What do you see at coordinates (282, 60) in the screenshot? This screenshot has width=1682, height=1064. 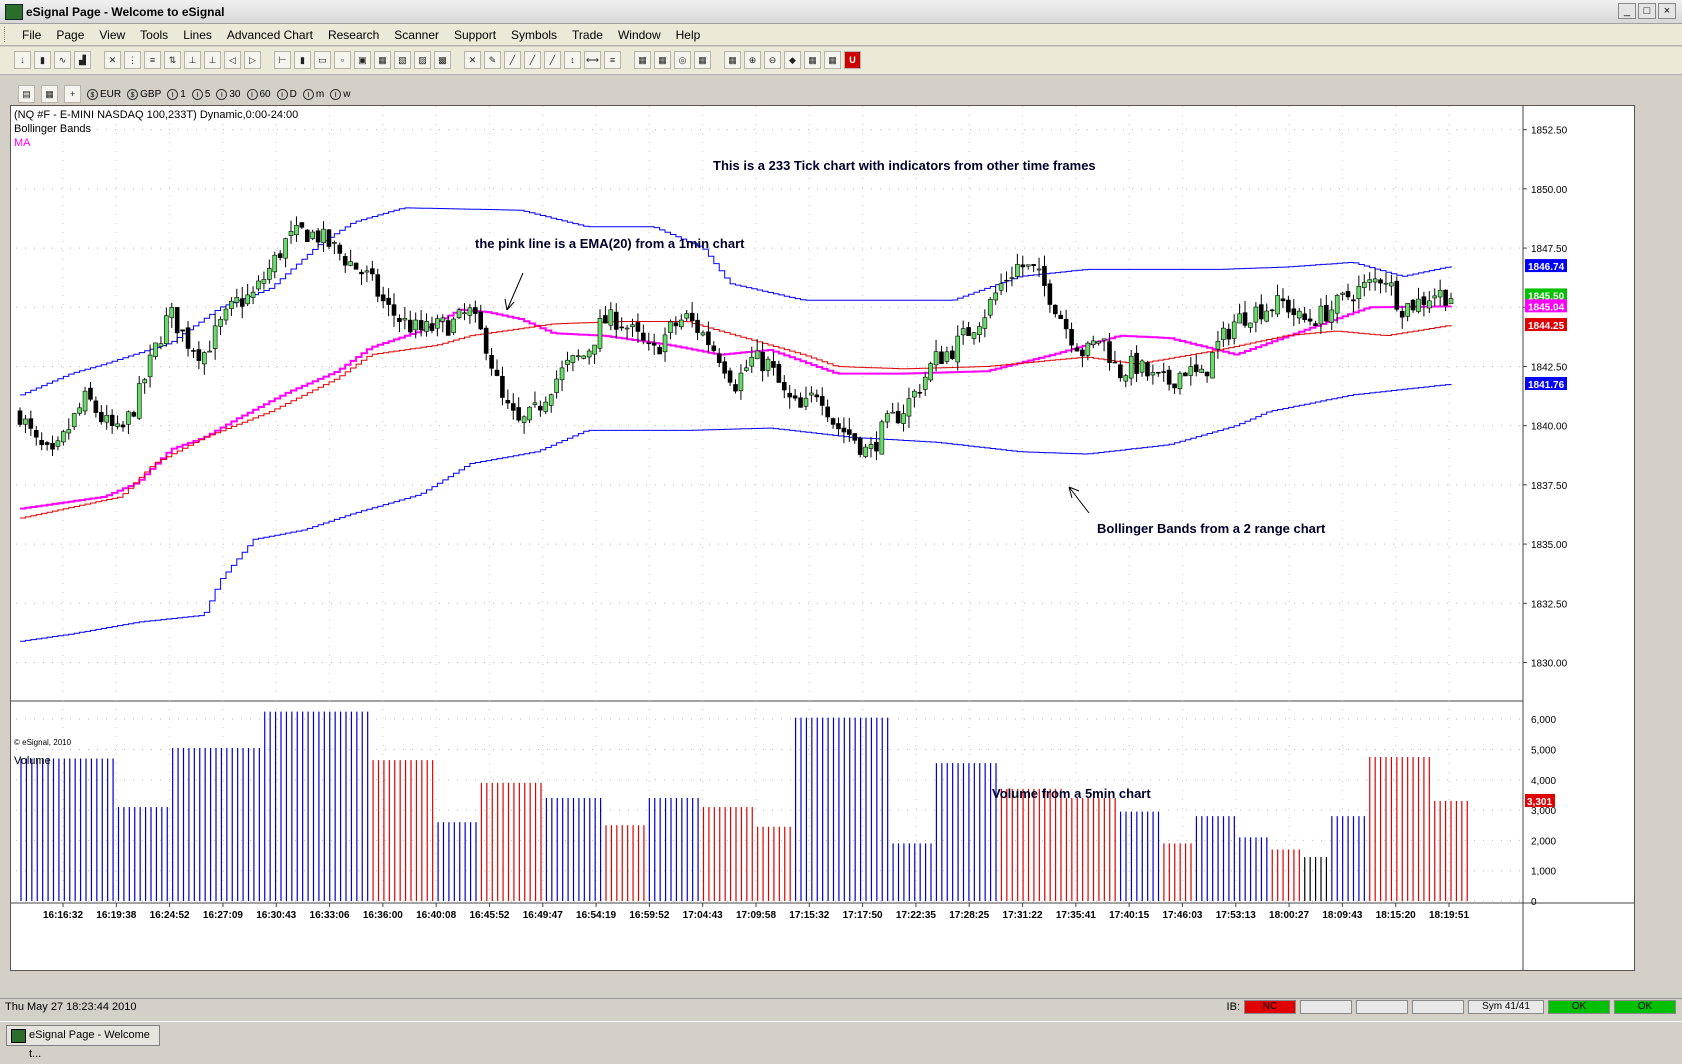 I see `bracket-icon: ⊢` at bounding box center [282, 60].